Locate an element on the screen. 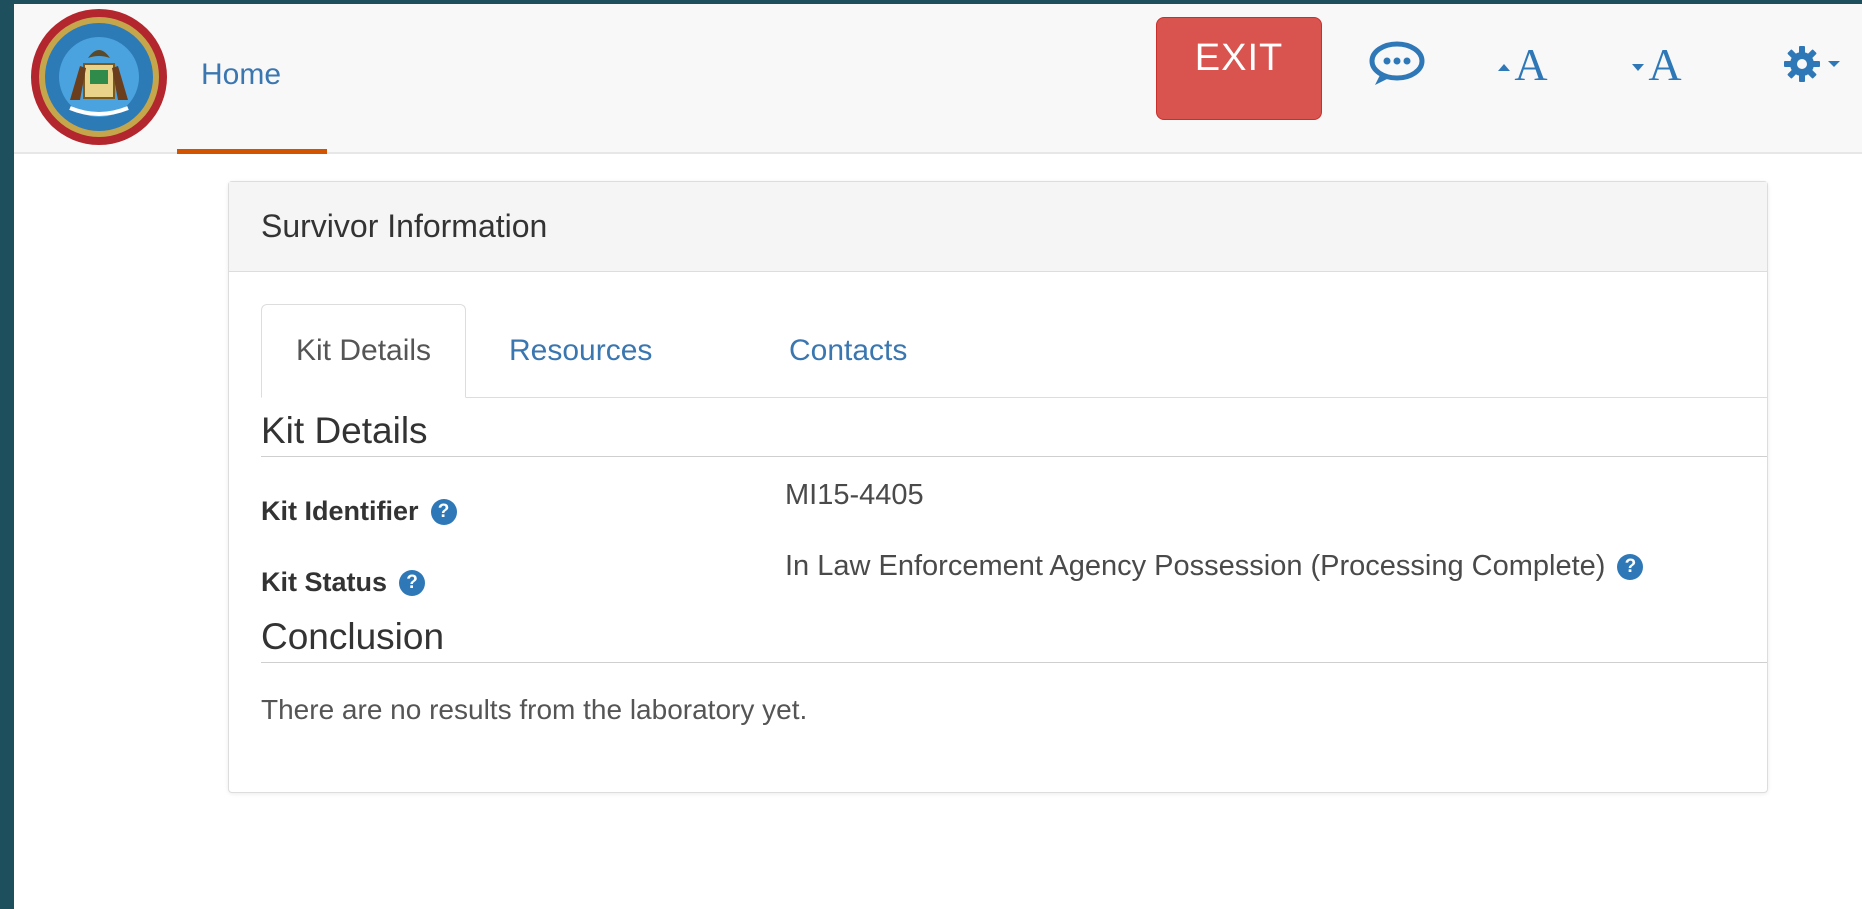 This screenshot has width=1862, height=909. kit-identifier-text: MI15-4405 is located at coordinates (854, 495).